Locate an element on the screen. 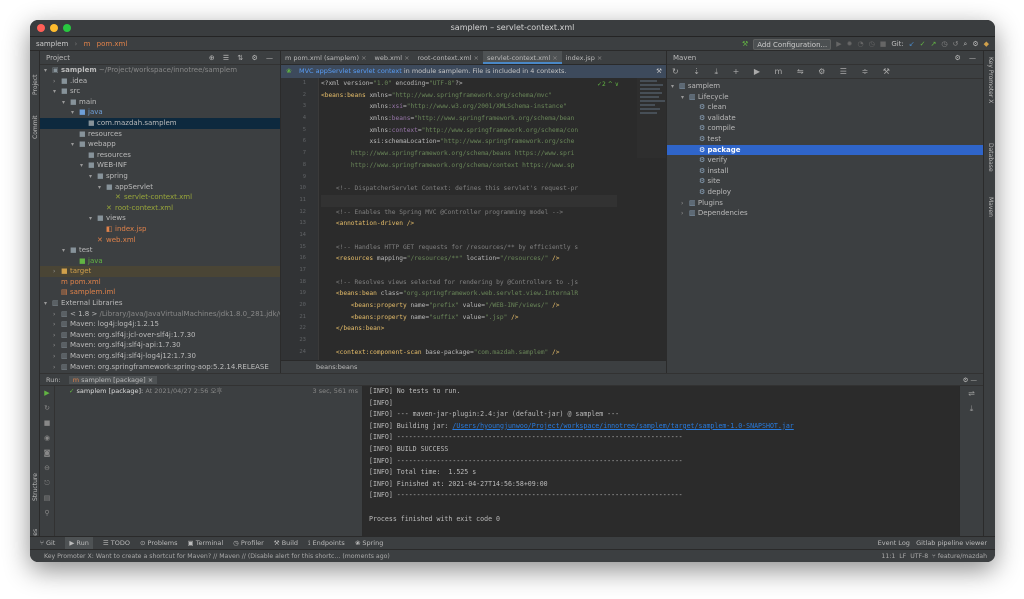 The image size is (1024, 599). maven-tree-row: ⚙ clean is located at coordinates (825, 107).